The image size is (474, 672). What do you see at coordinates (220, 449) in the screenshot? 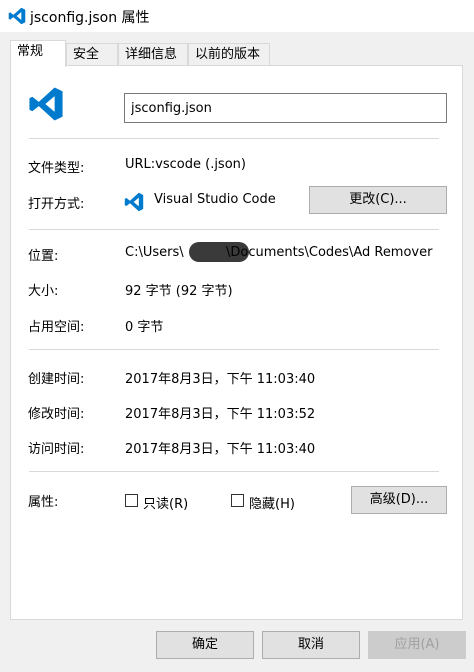
I see `accessed-value: 2017年8月3日，下午 11:03:40` at bounding box center [220, 449].